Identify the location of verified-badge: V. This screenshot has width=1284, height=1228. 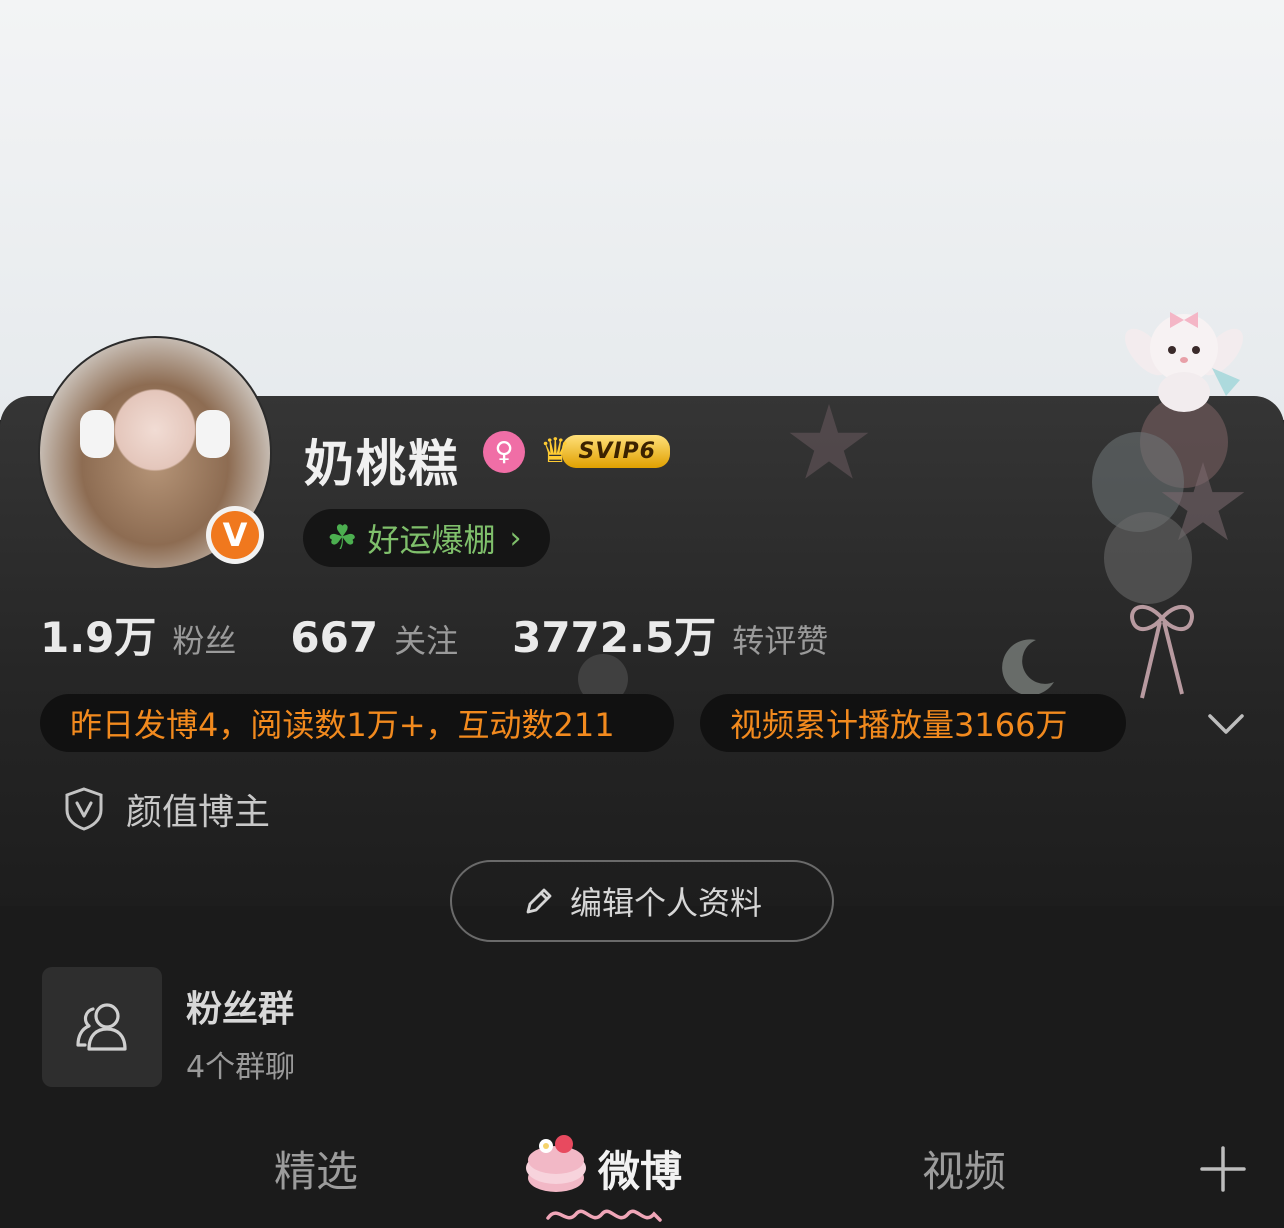
(235, 535).